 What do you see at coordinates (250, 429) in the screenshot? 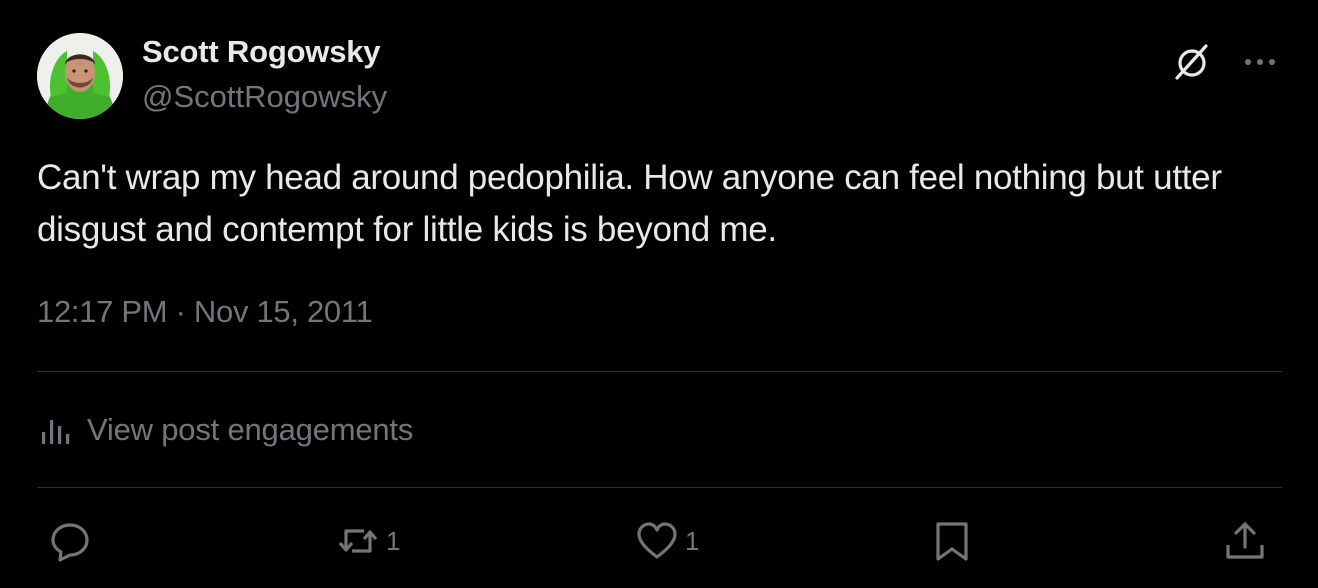
I see `view-engagements-label: View post engagements` at bounding box center [250, 429].